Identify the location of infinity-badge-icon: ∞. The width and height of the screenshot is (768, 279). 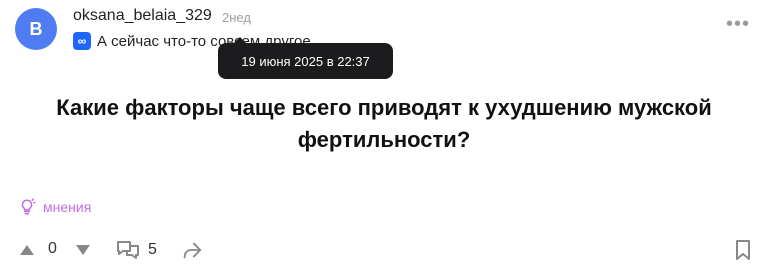
(82, 41).